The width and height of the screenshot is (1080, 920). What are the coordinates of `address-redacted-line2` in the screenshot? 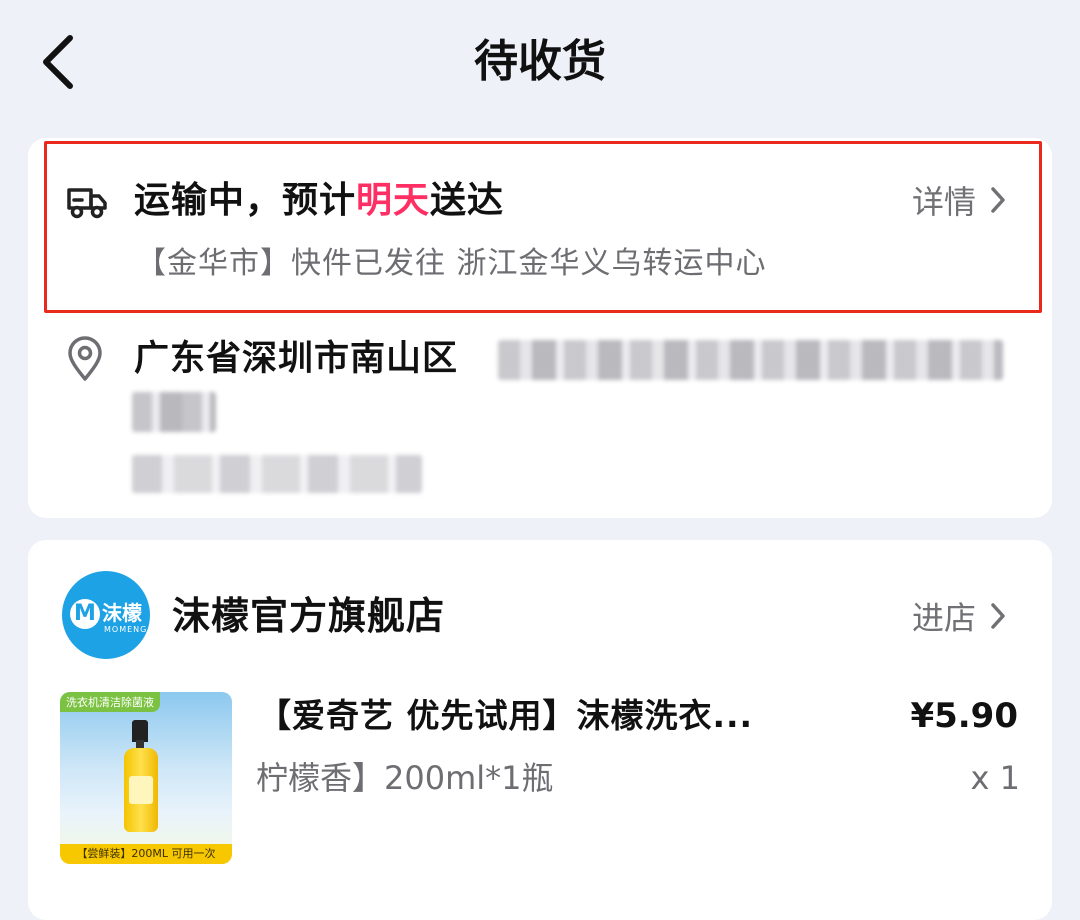 It's located at (174, 412).